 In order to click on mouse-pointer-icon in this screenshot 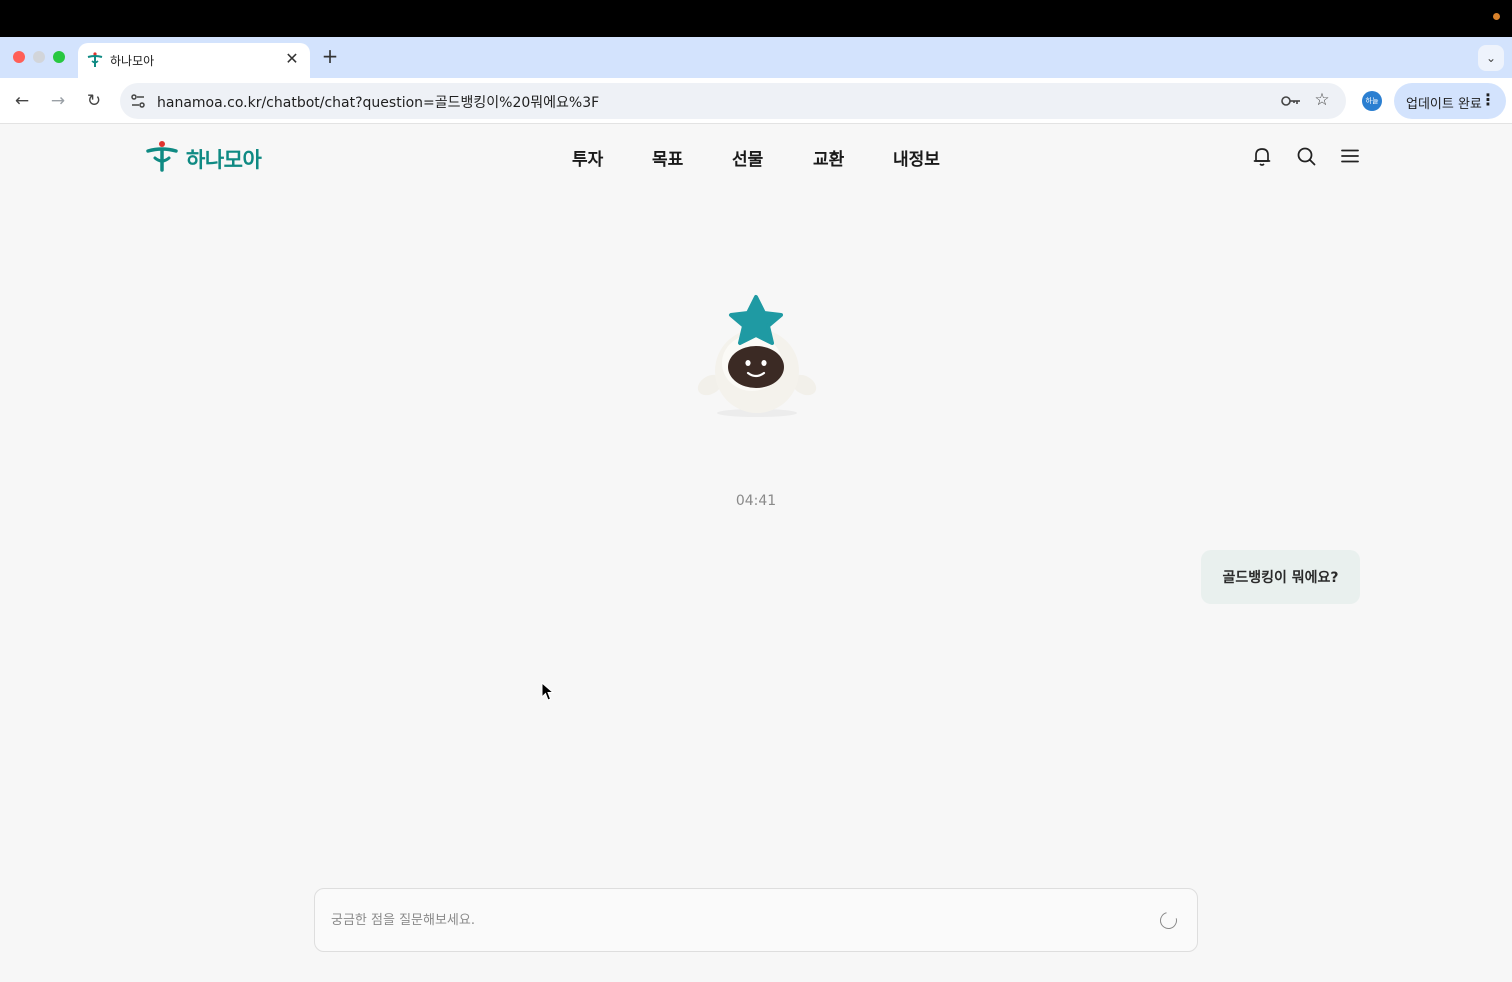, I will do `click(548, 691)`.